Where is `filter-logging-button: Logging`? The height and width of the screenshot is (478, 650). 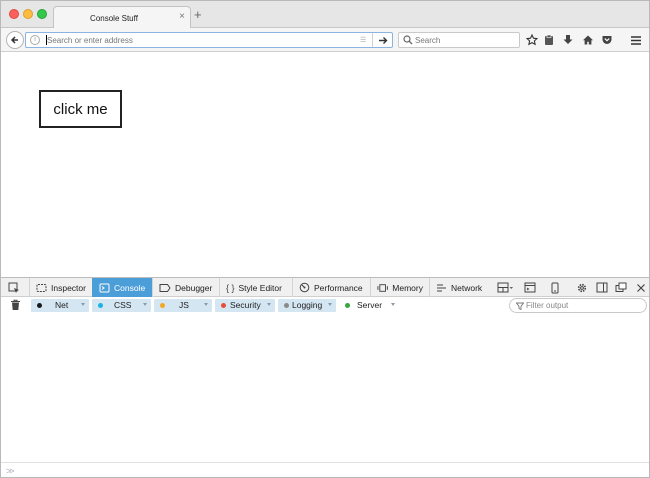
filter-logging-button: Logging is located at coordinates (307, 305).